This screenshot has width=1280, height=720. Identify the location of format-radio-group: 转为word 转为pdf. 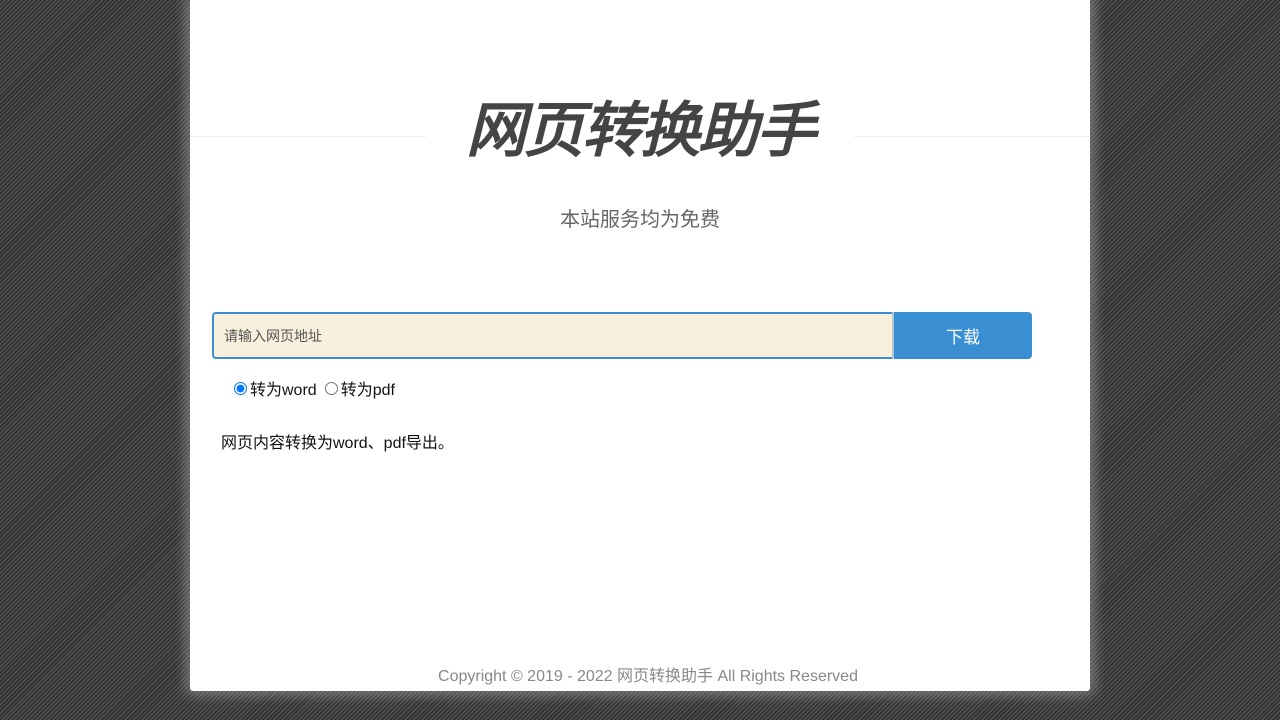
(318, 388).